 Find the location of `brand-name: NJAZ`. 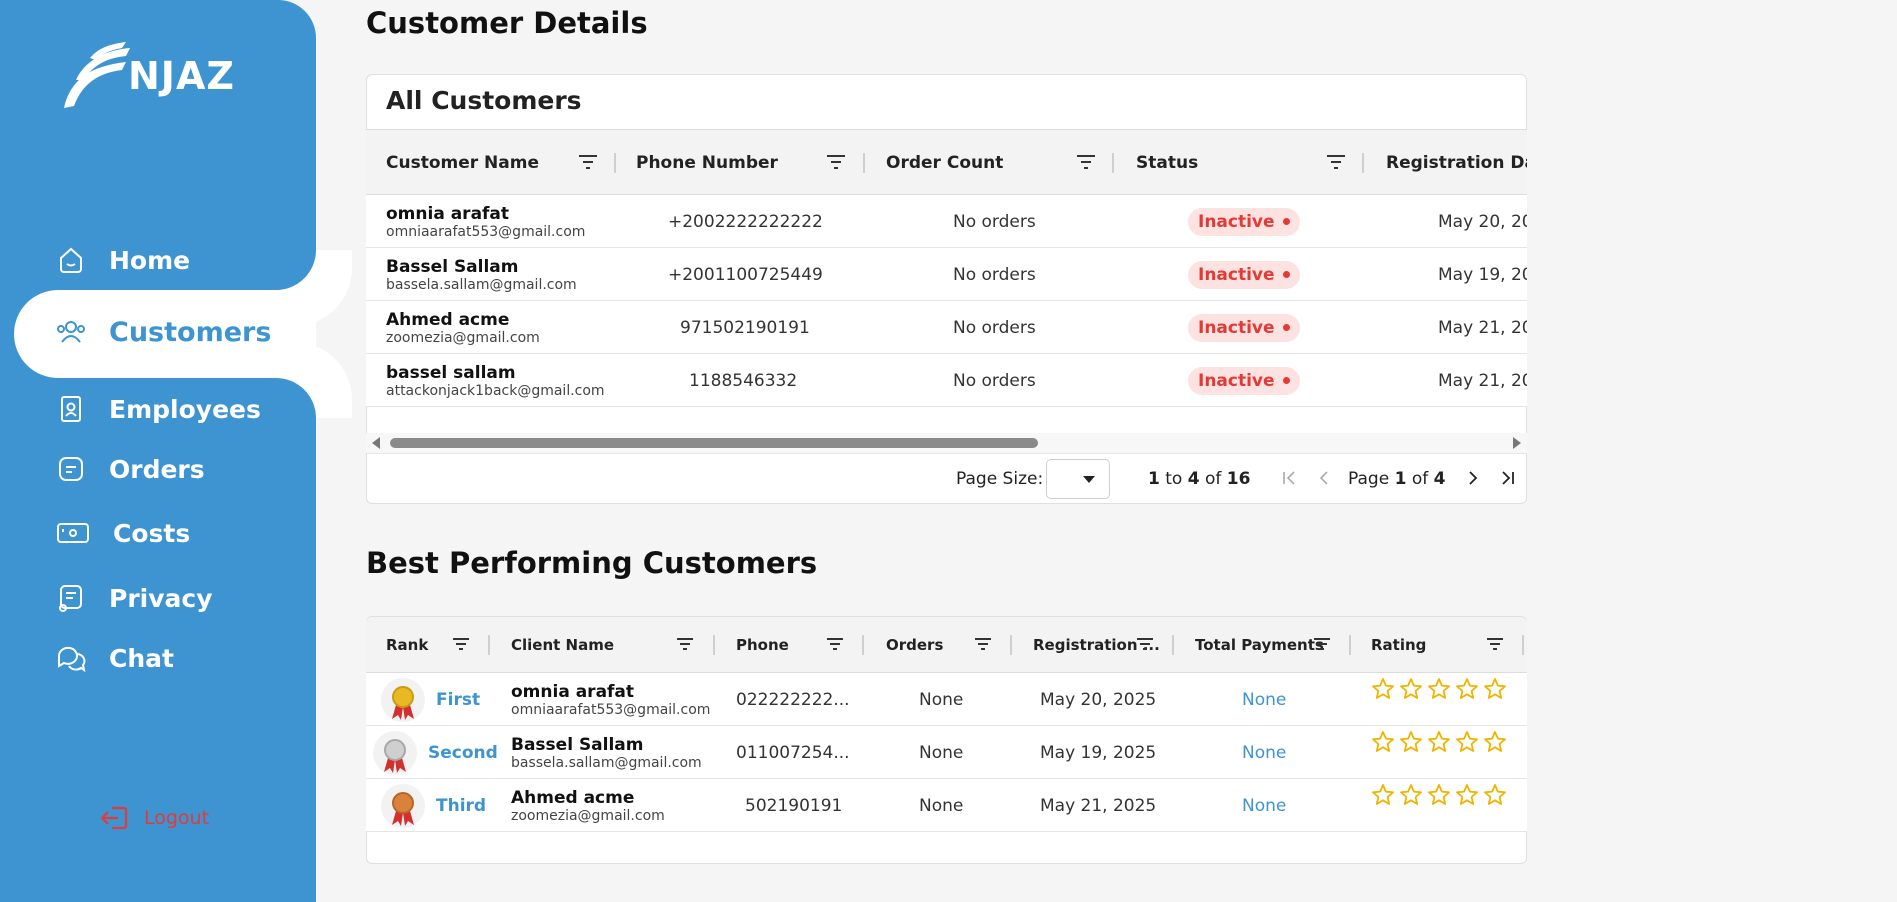

brand-name: NJAZ is located at coordinates (181, 76).